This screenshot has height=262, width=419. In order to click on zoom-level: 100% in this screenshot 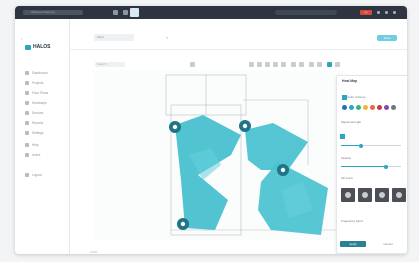, I will do `click(94, 252)`.